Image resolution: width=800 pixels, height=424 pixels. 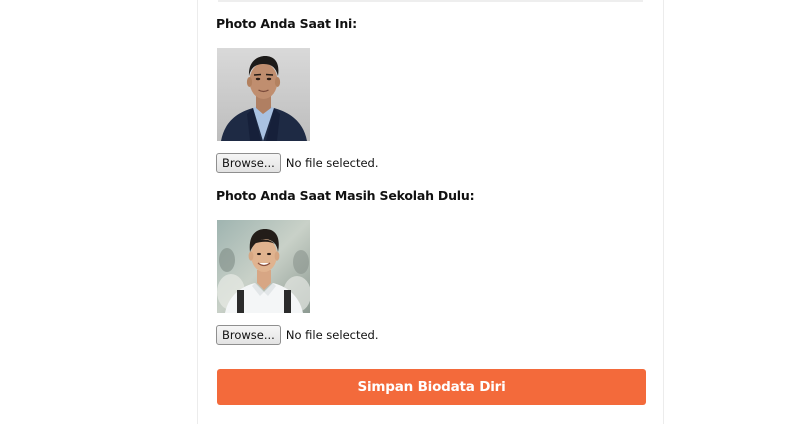 I want to click on school-photo-file-input: Browse... No file selected., so click(x=297, y=335).